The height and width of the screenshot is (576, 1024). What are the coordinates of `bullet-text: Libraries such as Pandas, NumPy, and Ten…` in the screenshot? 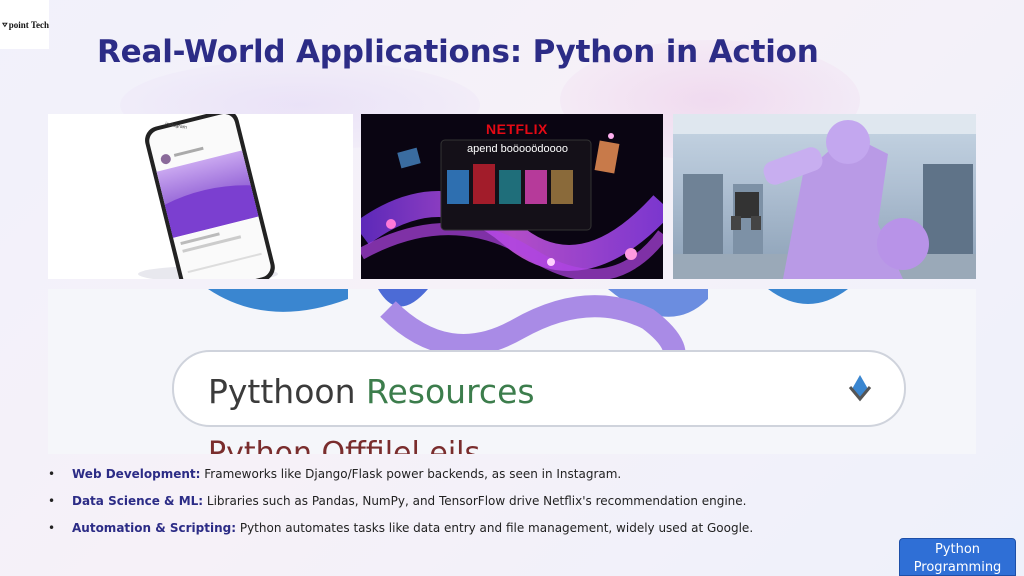 It's located at (475, 501).